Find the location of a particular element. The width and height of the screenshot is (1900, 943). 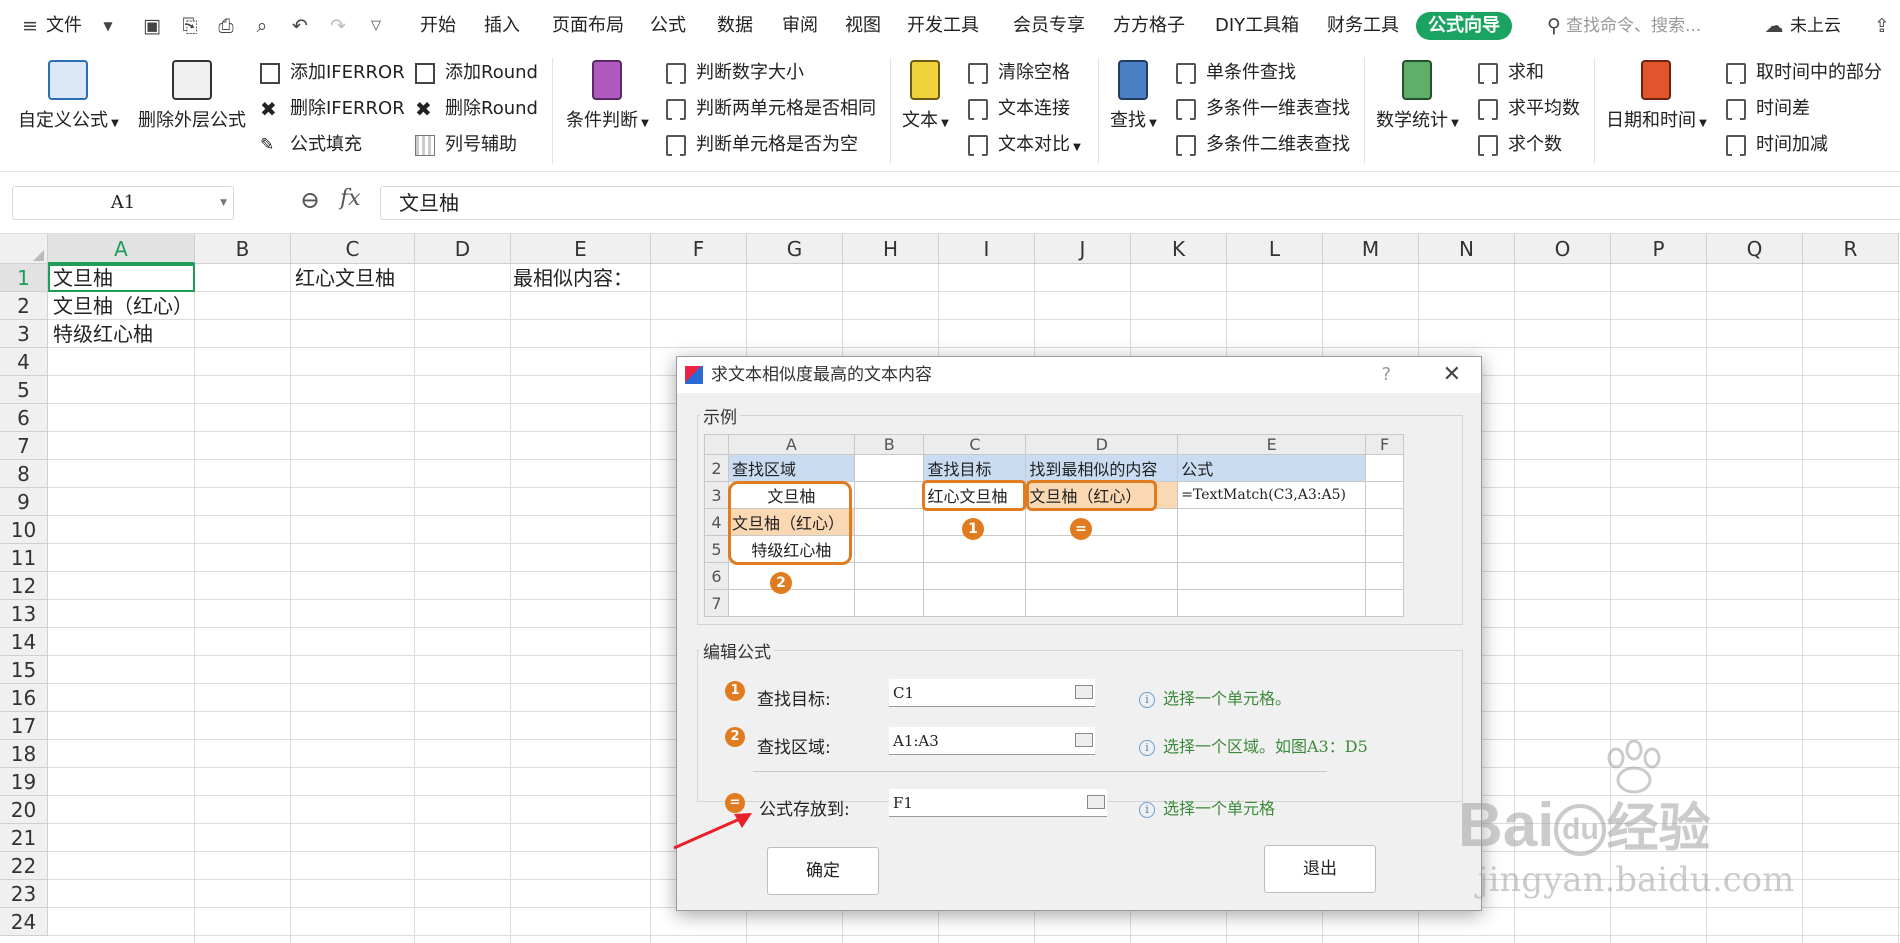

column-header: E is located at coordinates (581, 249).